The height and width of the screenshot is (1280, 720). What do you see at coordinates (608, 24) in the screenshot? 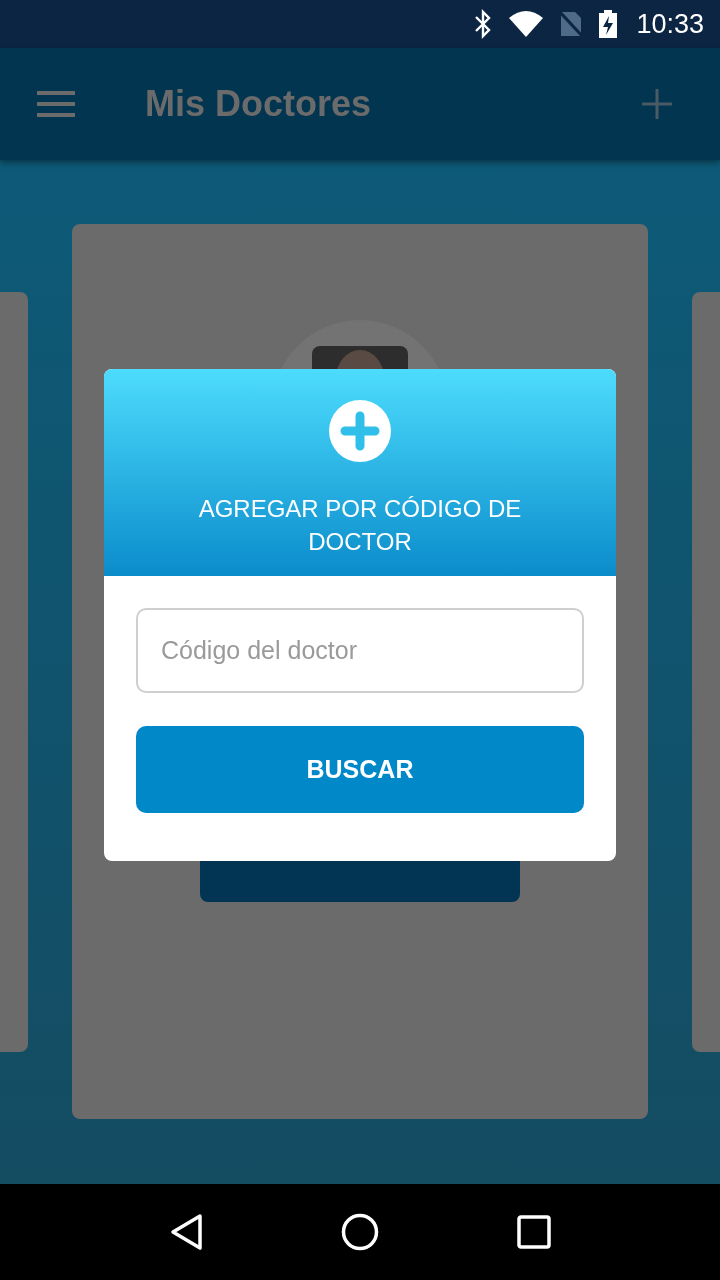
I see `battery-charging-icon` at bounding box center [608, 24].